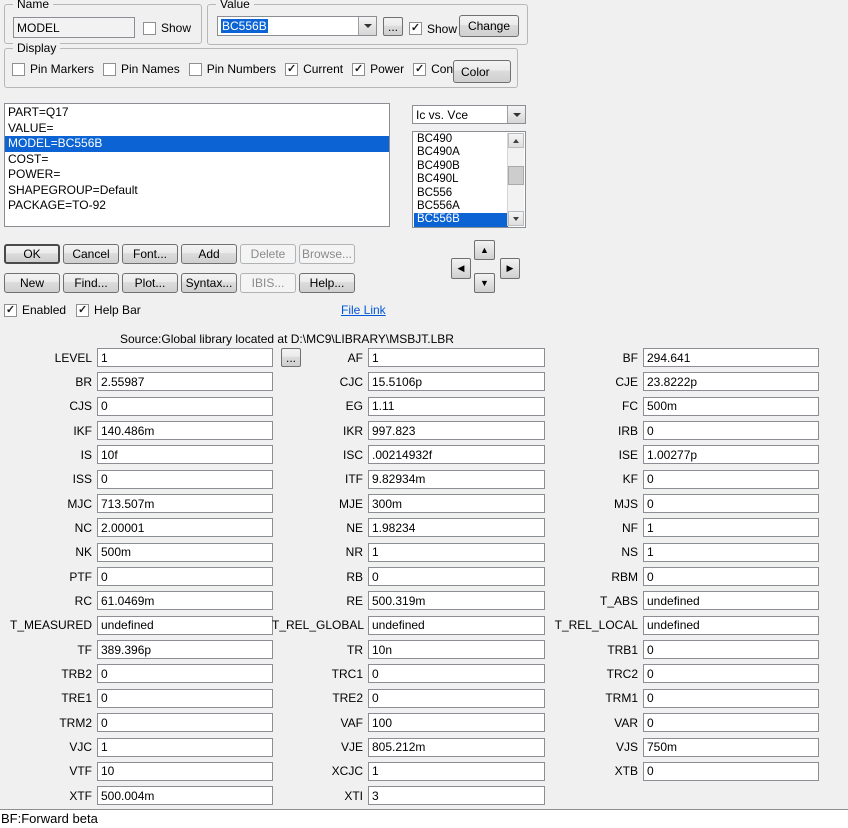 The image size is (848, 828). Describe the element at coordinates (456, 650) in the screenshot. I see `param-tr-field: 10n` at that location.